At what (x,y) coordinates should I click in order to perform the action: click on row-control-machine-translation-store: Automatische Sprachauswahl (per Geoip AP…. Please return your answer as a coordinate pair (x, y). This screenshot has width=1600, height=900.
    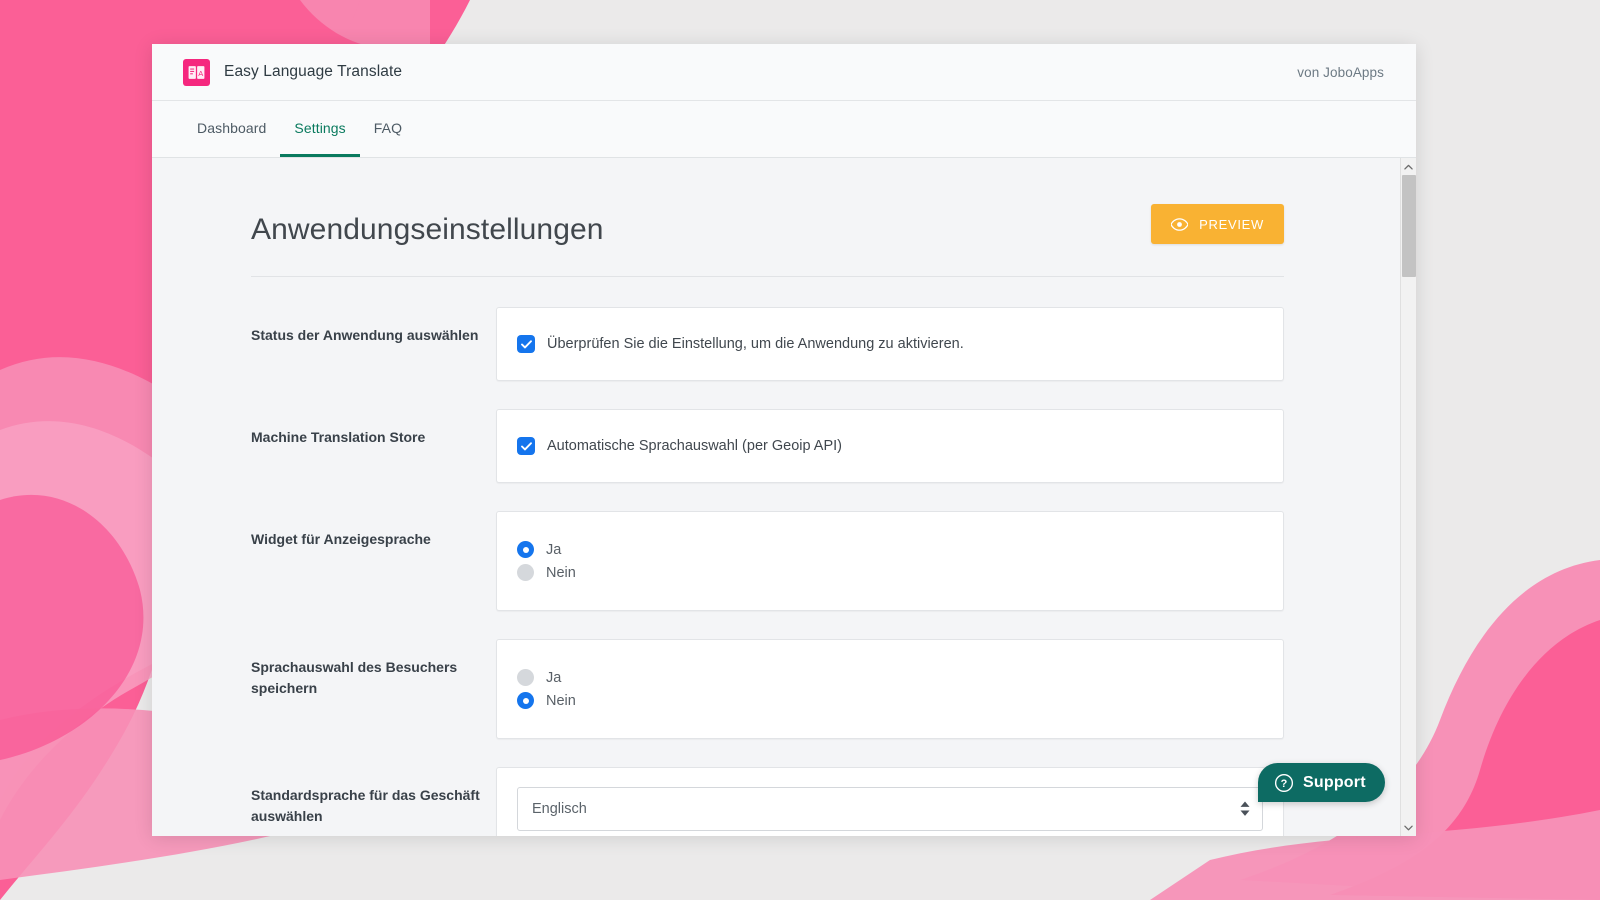
    Looking at the image, I should click on (890, 446).